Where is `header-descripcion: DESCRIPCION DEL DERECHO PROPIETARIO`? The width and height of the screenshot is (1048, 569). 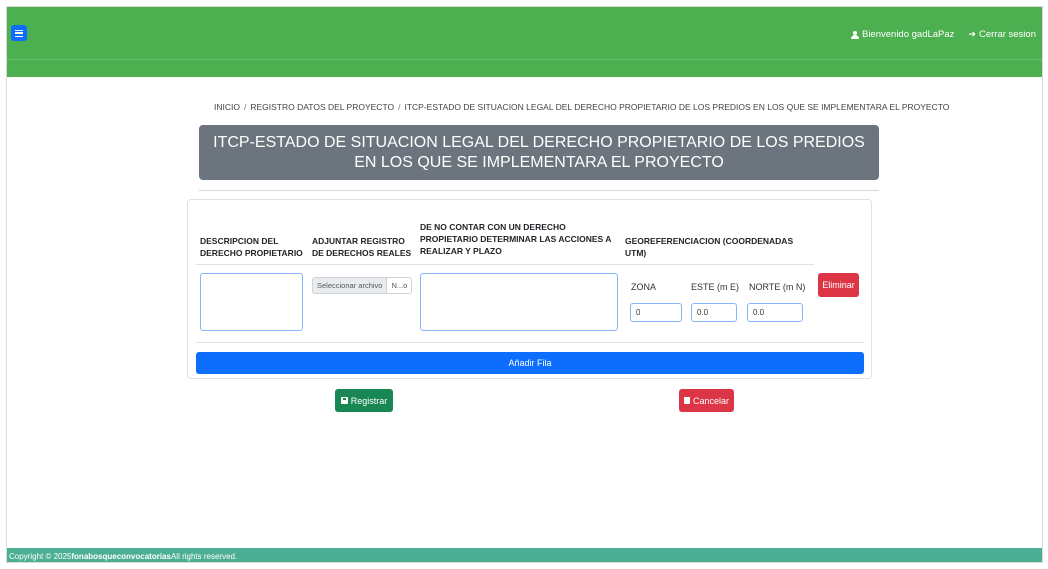 header-descripcion: DESCRIPCION DEL DERECHO PROPIETARIO is located at coordinates (251, 247).